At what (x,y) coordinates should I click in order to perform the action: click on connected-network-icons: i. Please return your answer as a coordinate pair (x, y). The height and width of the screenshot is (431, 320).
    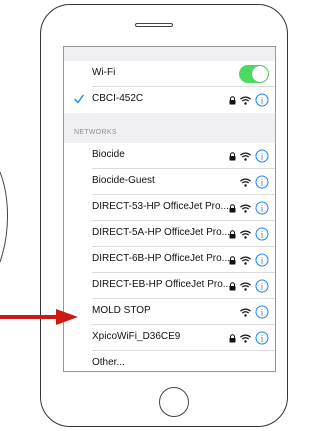
    Looking at the image, I should click on (249, 100).